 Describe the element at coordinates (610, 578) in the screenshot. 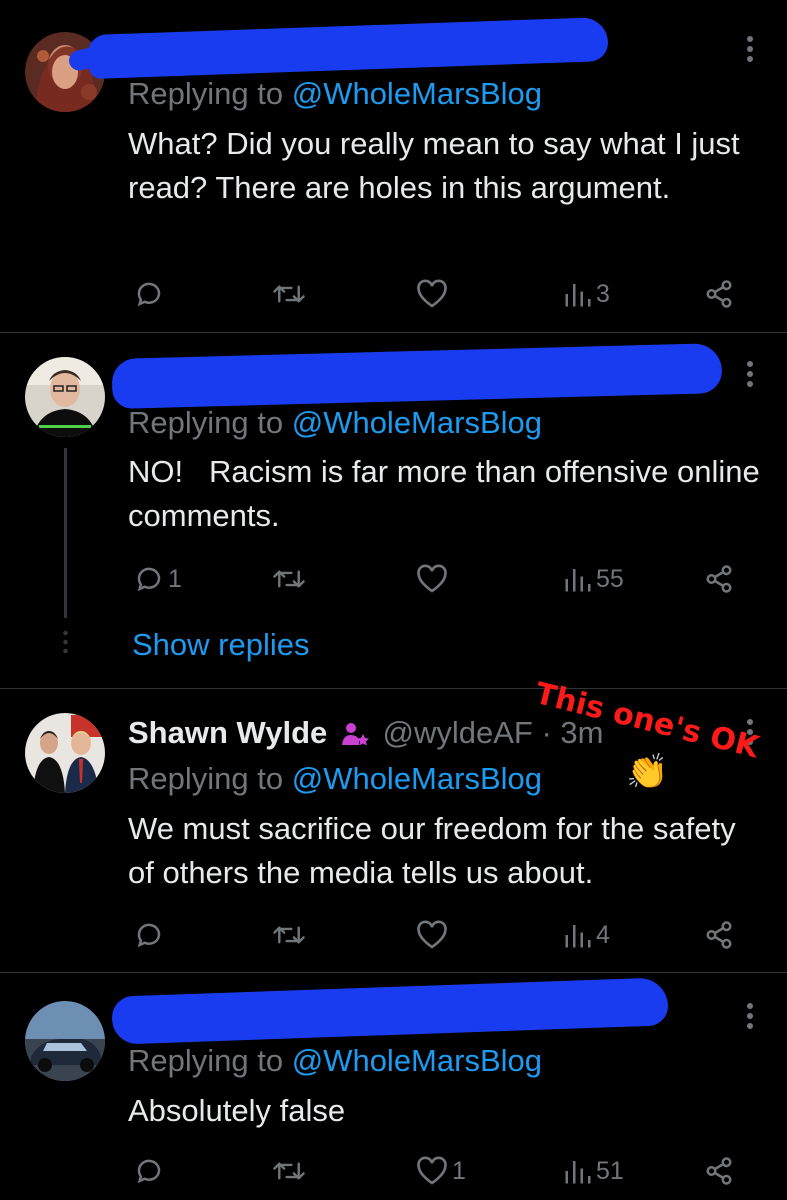

I see `views-count: 55` at that location.